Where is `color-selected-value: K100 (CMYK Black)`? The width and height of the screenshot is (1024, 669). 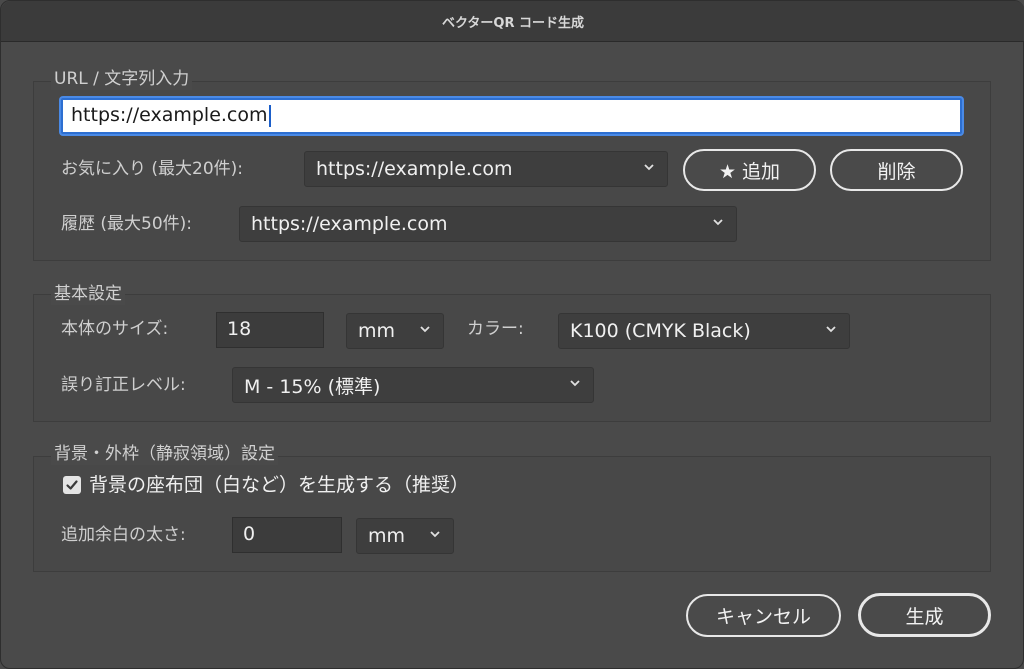
color-selected-value: K100 (CMYK Black) is located at coordinates (660, 331).